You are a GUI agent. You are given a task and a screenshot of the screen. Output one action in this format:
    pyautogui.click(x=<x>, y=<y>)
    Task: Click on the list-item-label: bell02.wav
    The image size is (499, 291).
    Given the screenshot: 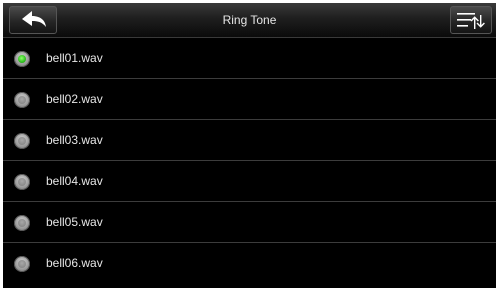 What is the action you would take?
    pyautogui.click(x=74, y=99)
    